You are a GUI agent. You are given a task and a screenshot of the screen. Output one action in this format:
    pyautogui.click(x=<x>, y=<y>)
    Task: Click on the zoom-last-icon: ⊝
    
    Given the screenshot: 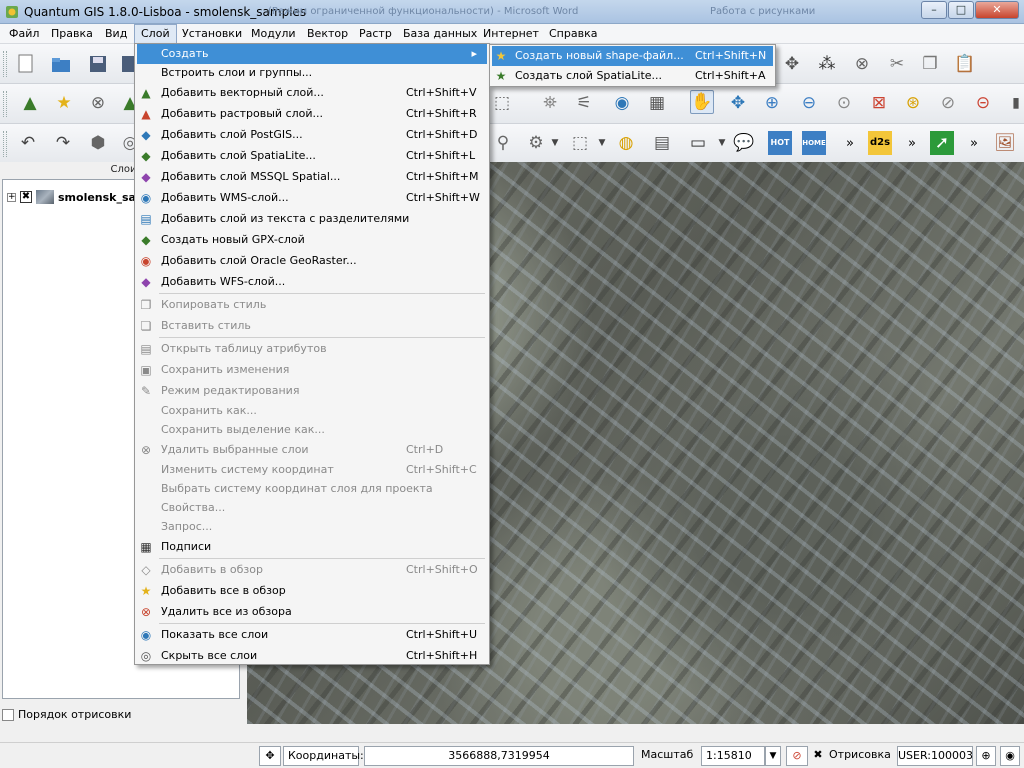 What is the action you would take?
    pyautogui.click(x=983, y=103)
    